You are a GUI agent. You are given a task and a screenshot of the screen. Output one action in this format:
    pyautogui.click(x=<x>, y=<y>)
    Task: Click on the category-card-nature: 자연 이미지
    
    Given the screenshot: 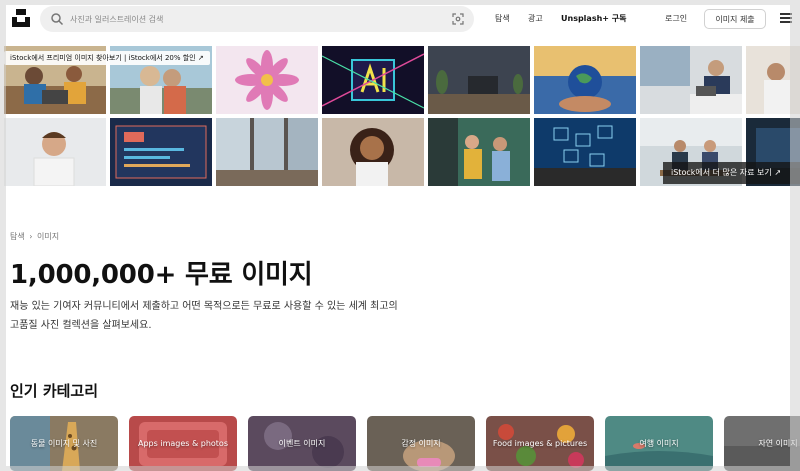 What is the action you would take?
    pyautogui.click(x=762, y=443)
    